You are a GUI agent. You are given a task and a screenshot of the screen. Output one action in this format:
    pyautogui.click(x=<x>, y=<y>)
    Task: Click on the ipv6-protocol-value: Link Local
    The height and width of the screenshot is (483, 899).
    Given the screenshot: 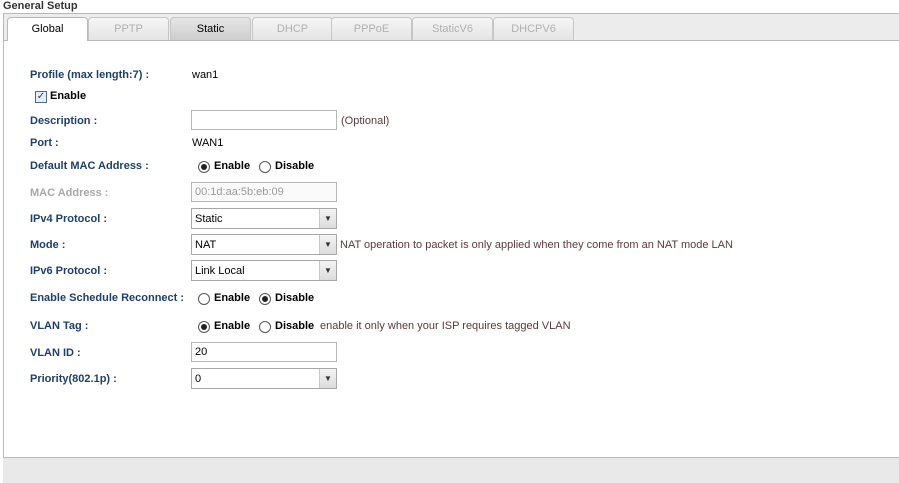 What is the action you would take?
    pyautogui.click(x=220, y=271)
    